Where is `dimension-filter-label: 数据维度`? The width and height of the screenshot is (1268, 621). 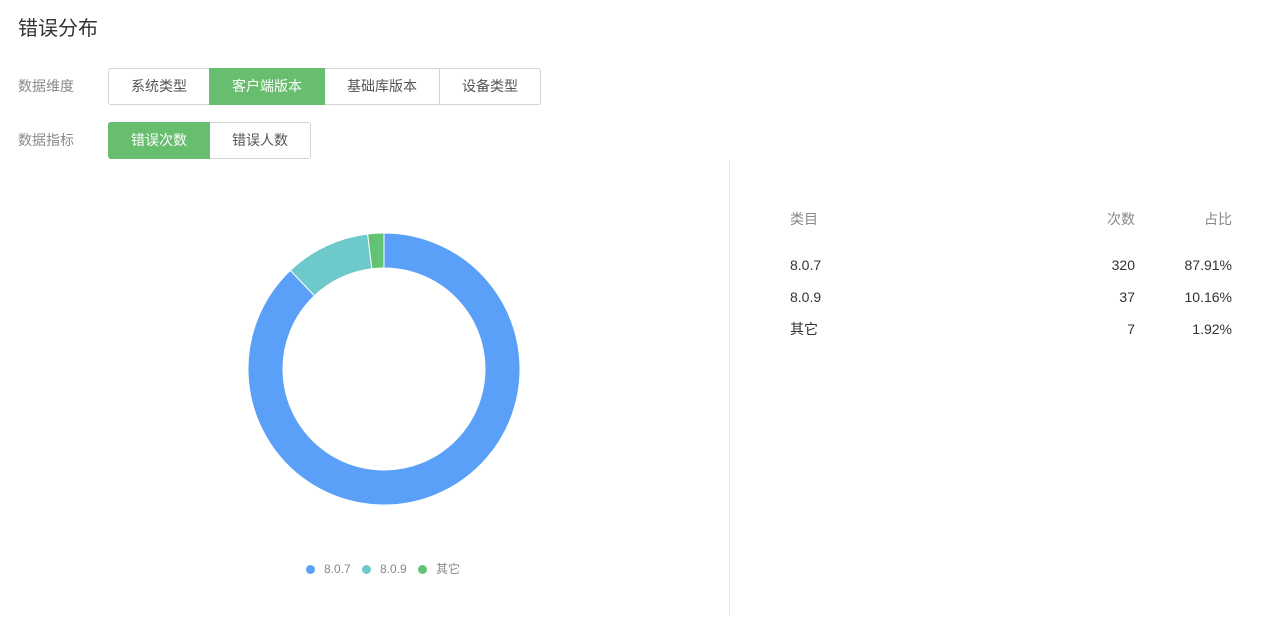 dimension-filter-label: 数据维度 is located at coordinates (46, 86).